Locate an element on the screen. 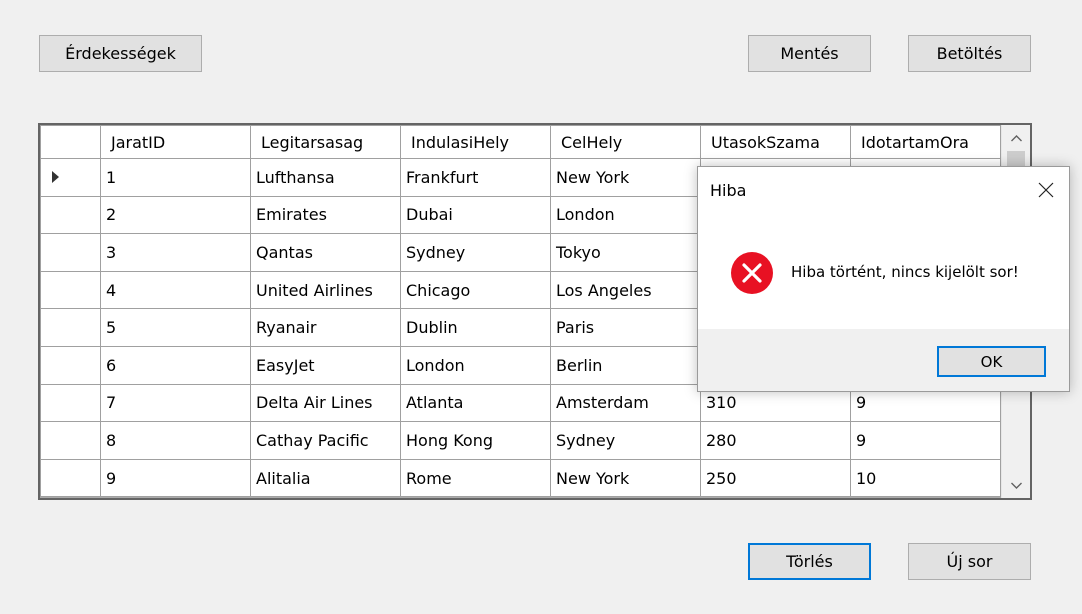 The image size is (1082, 614). column-header-jaratid: JaratID is located at coordinates (175, 142).